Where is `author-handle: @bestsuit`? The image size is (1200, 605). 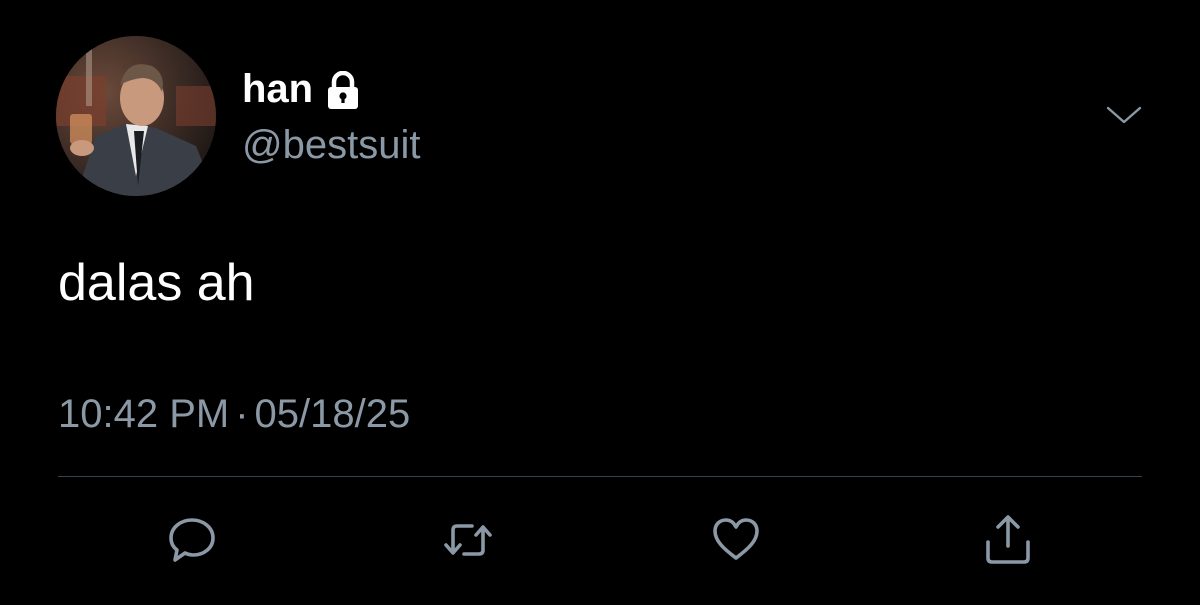
author-handle: @bestsuit is located at coordinates (331, 145).